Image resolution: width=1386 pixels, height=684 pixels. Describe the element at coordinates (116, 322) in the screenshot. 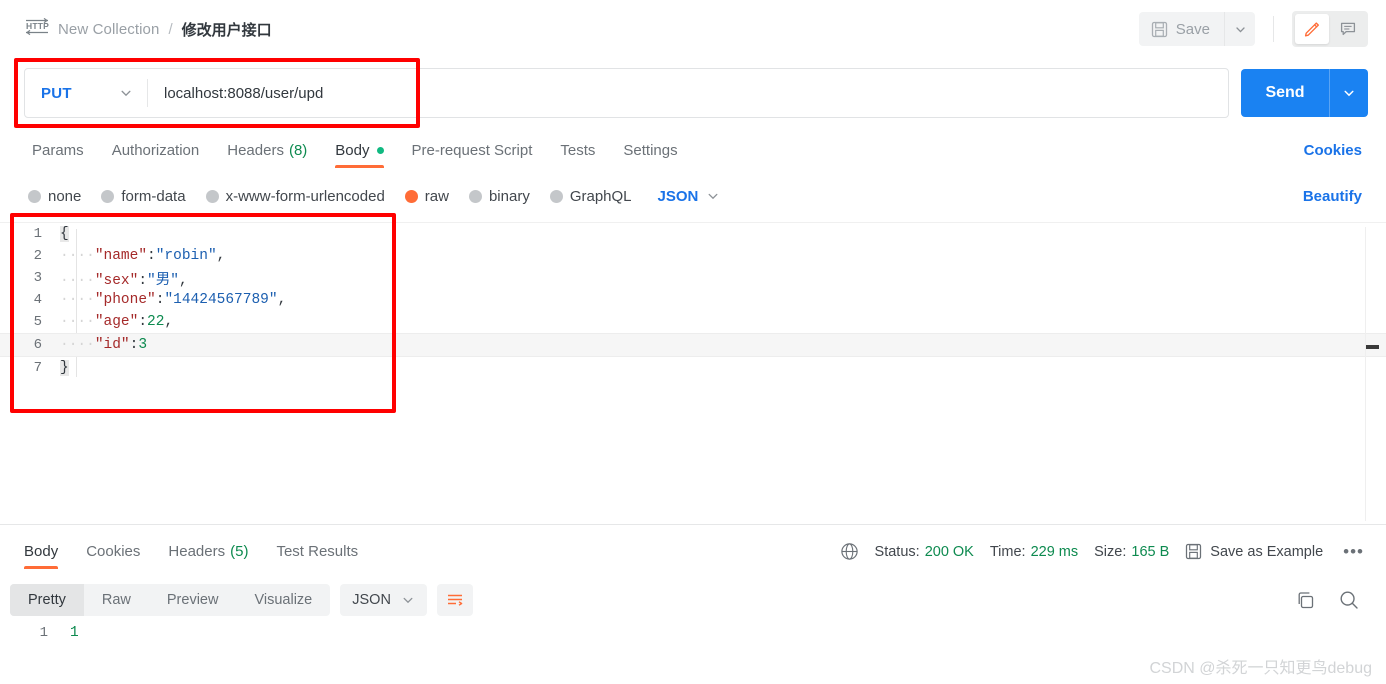

I see `json-key: "age"` at that location.